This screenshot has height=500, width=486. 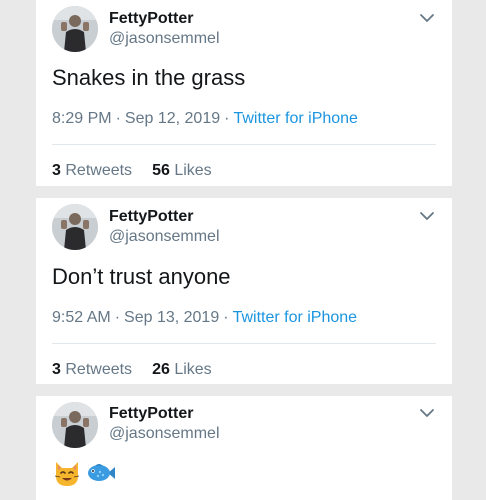 I want to click on cat-emoji-icon, so click(x=67, y=474).